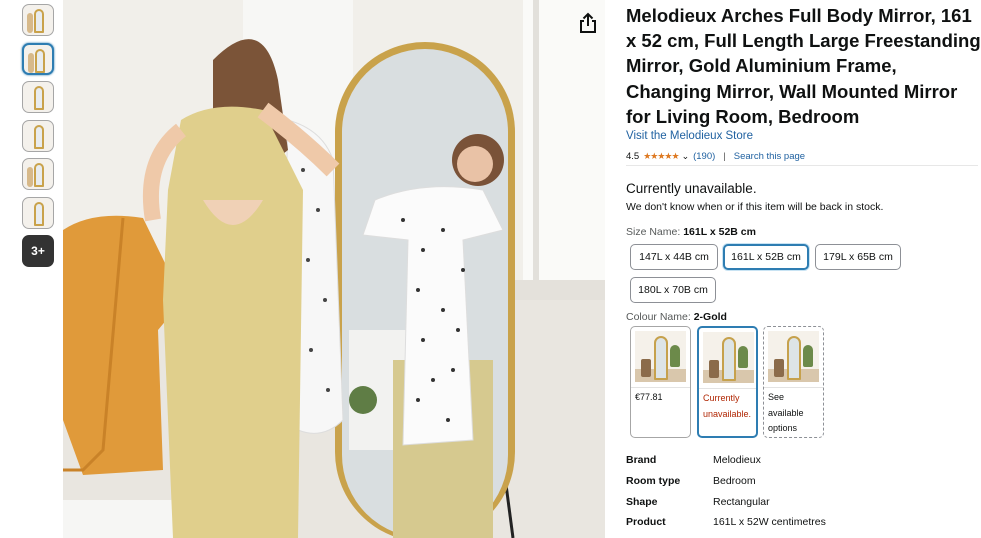 This screenshot has width=981, height=538. I want to click on more-images-button: 3+, so click(38, 251).